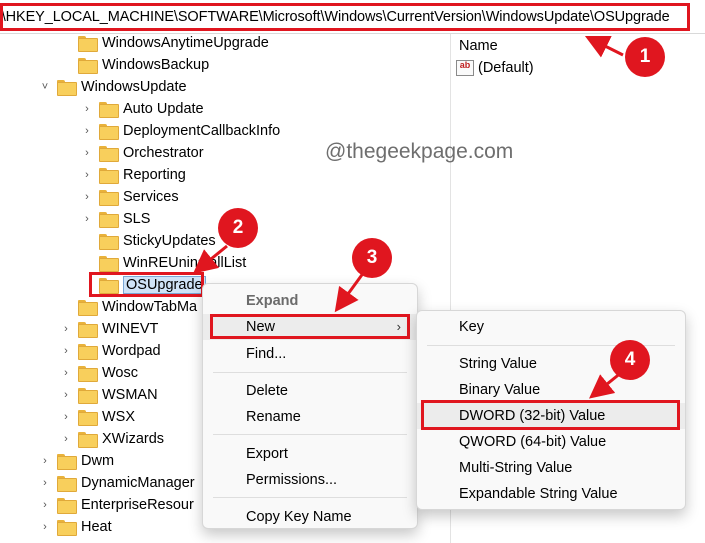 Image resolution: width=705 pixels, height=543 pixels. What do you see at coordinates (151, 197) in the screenshot?
I see `tree-node-label: Services` at bounding box center [151, 197].